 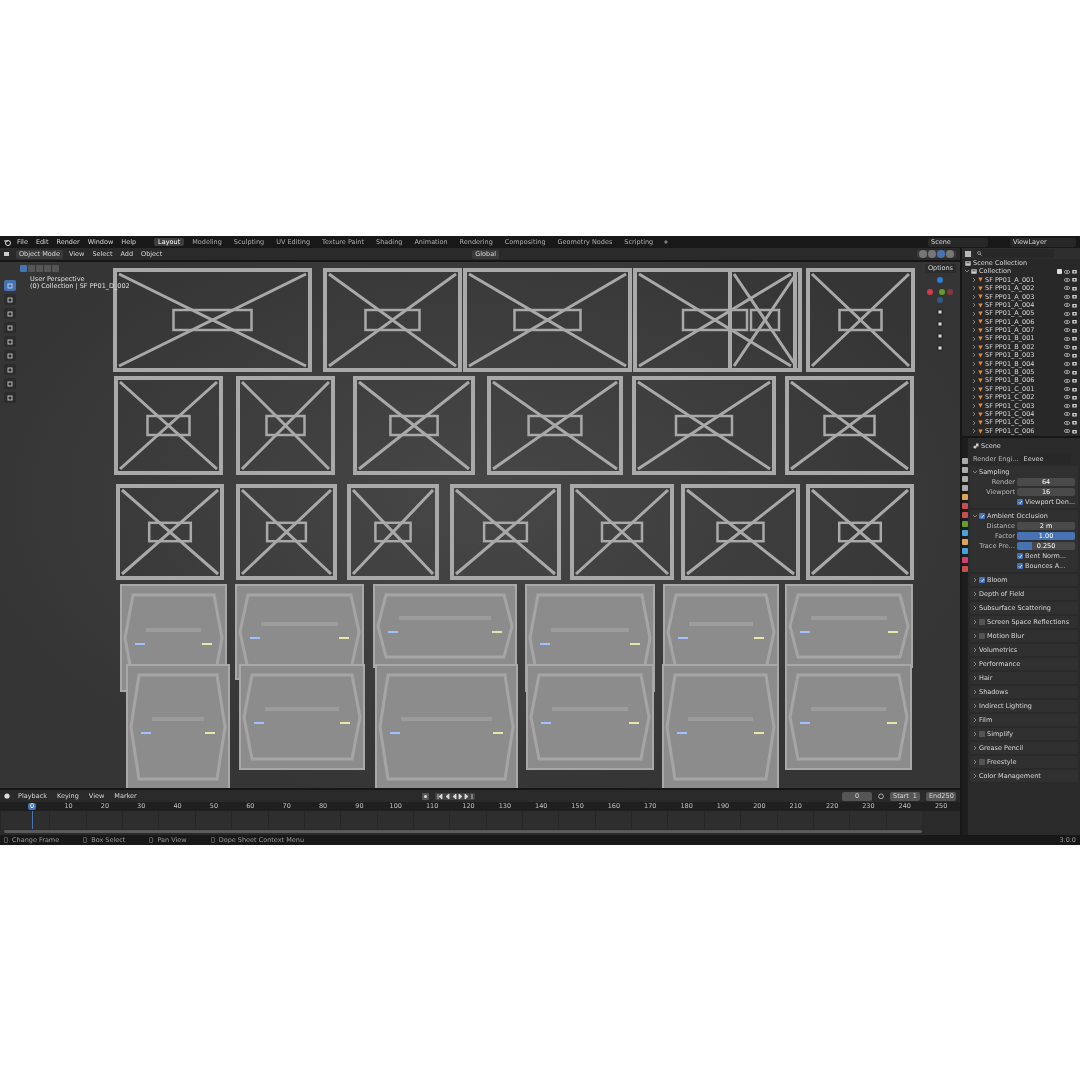 What do you see at coordinates (979, 253) in the screenshot?
I see `search-icon` at bounding box center [979, 253].